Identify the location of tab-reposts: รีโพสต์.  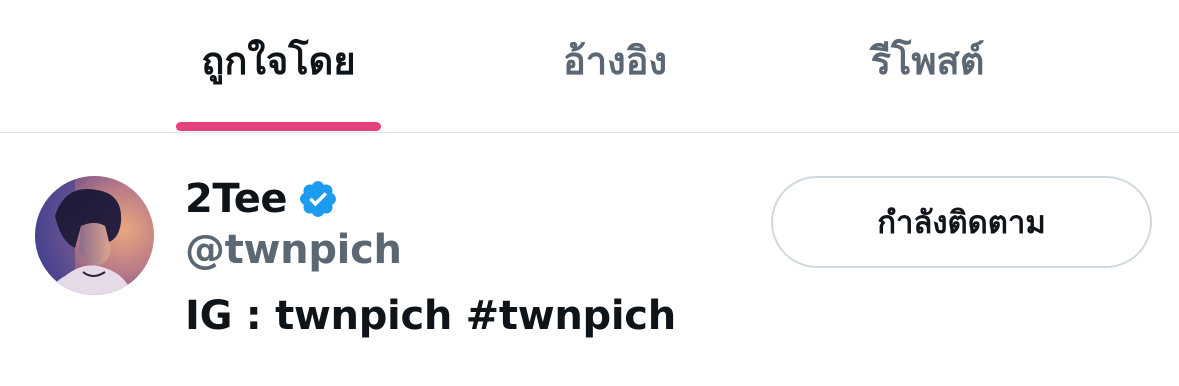
(927, 66).